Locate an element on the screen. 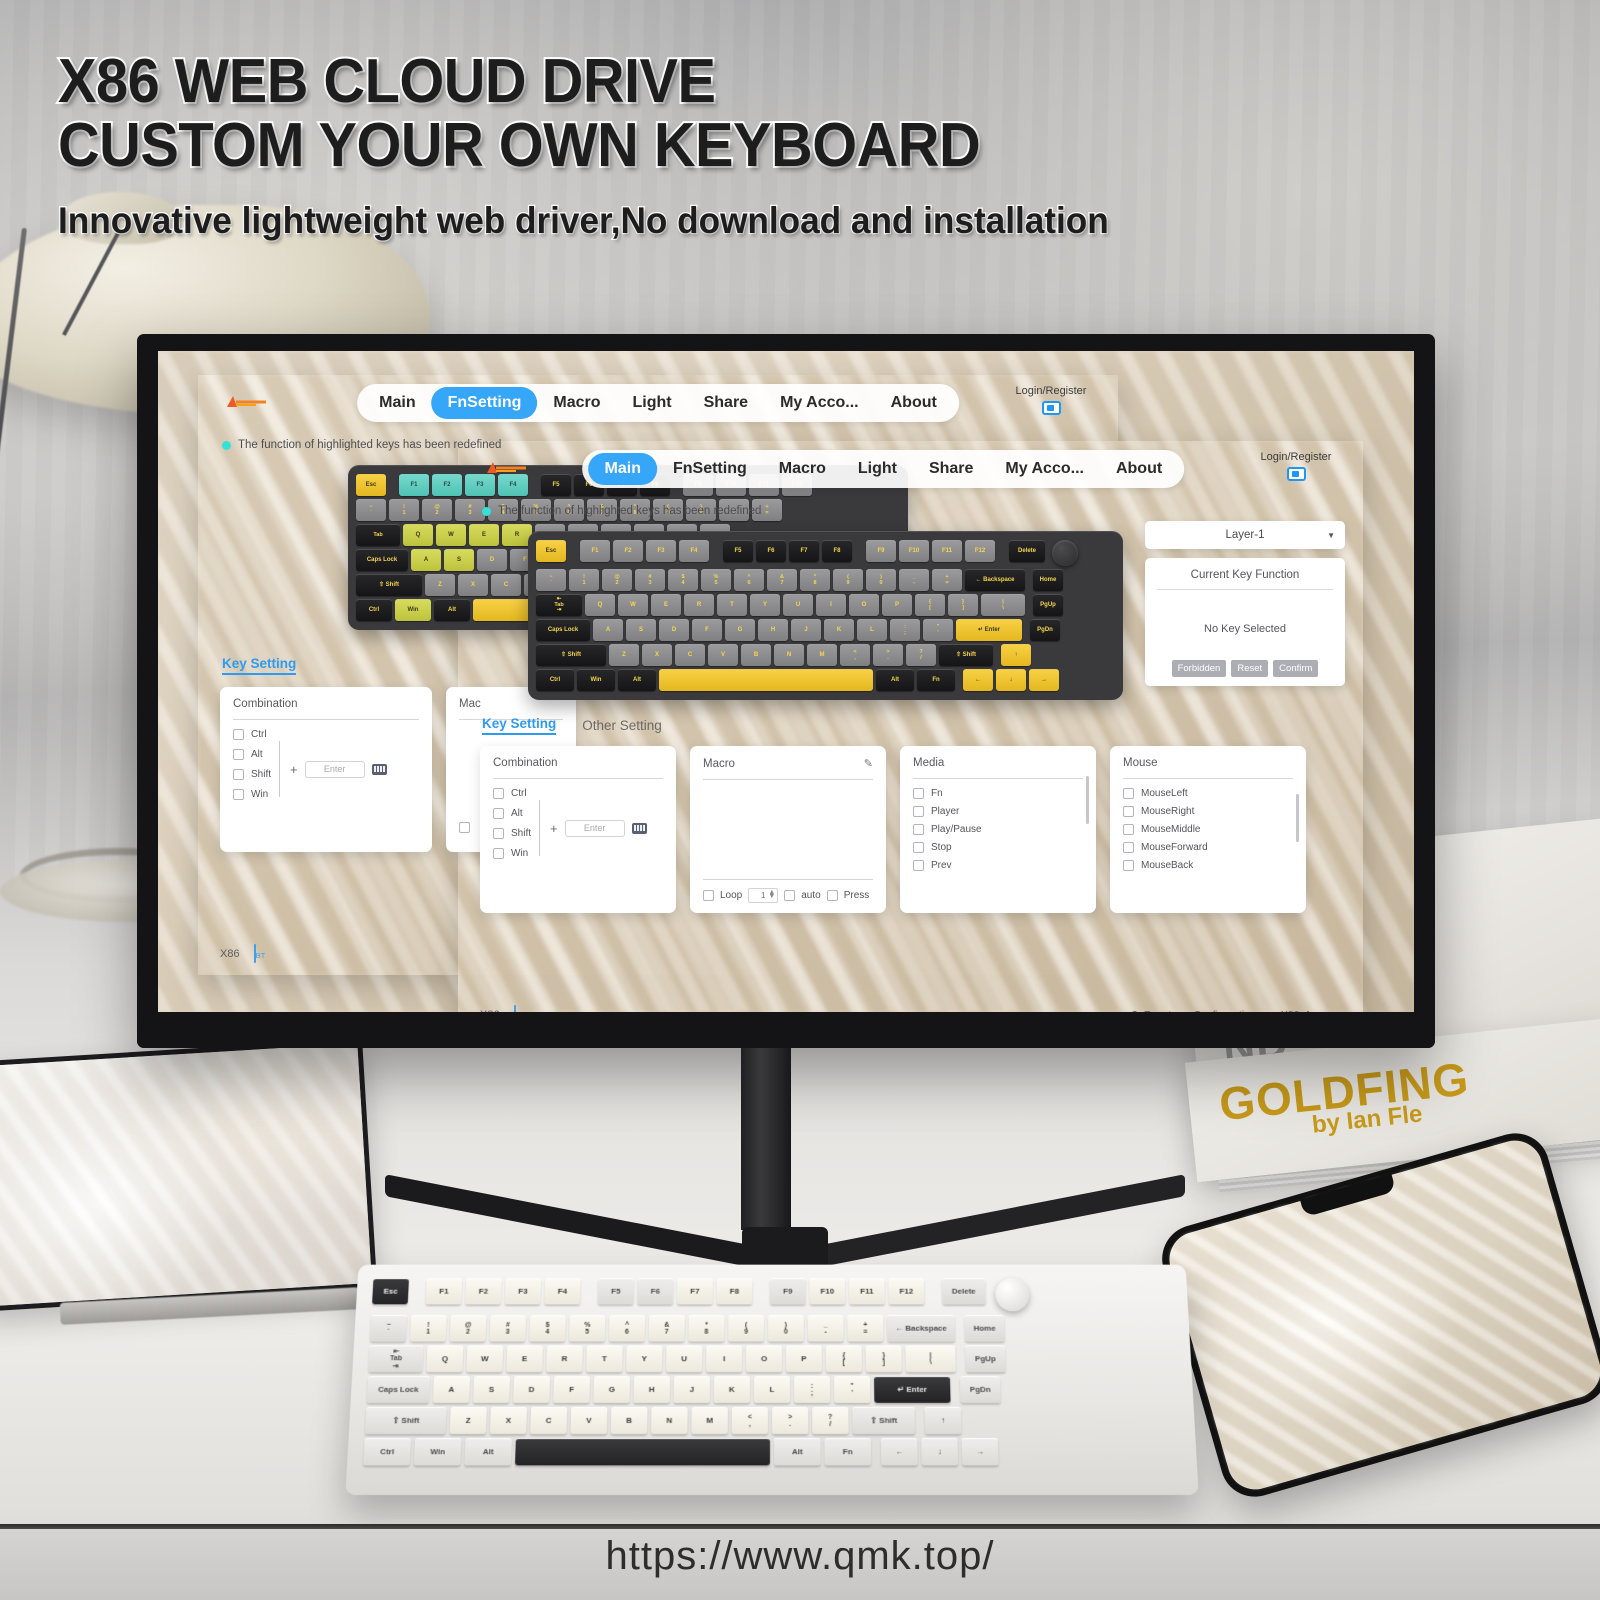  key-5: % 5 is located at coordinates (716, 580).